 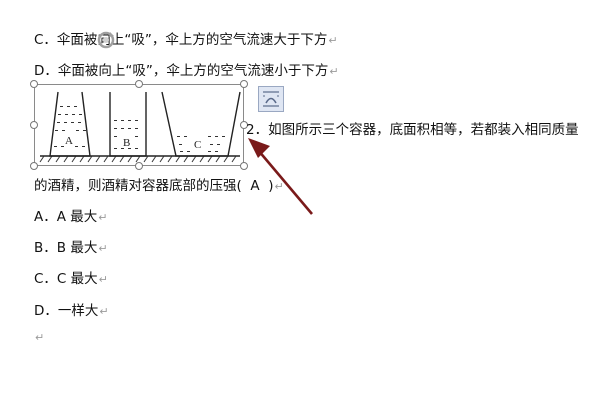 I want to click on selected-figure: A B C, so click(x=139, y=125).